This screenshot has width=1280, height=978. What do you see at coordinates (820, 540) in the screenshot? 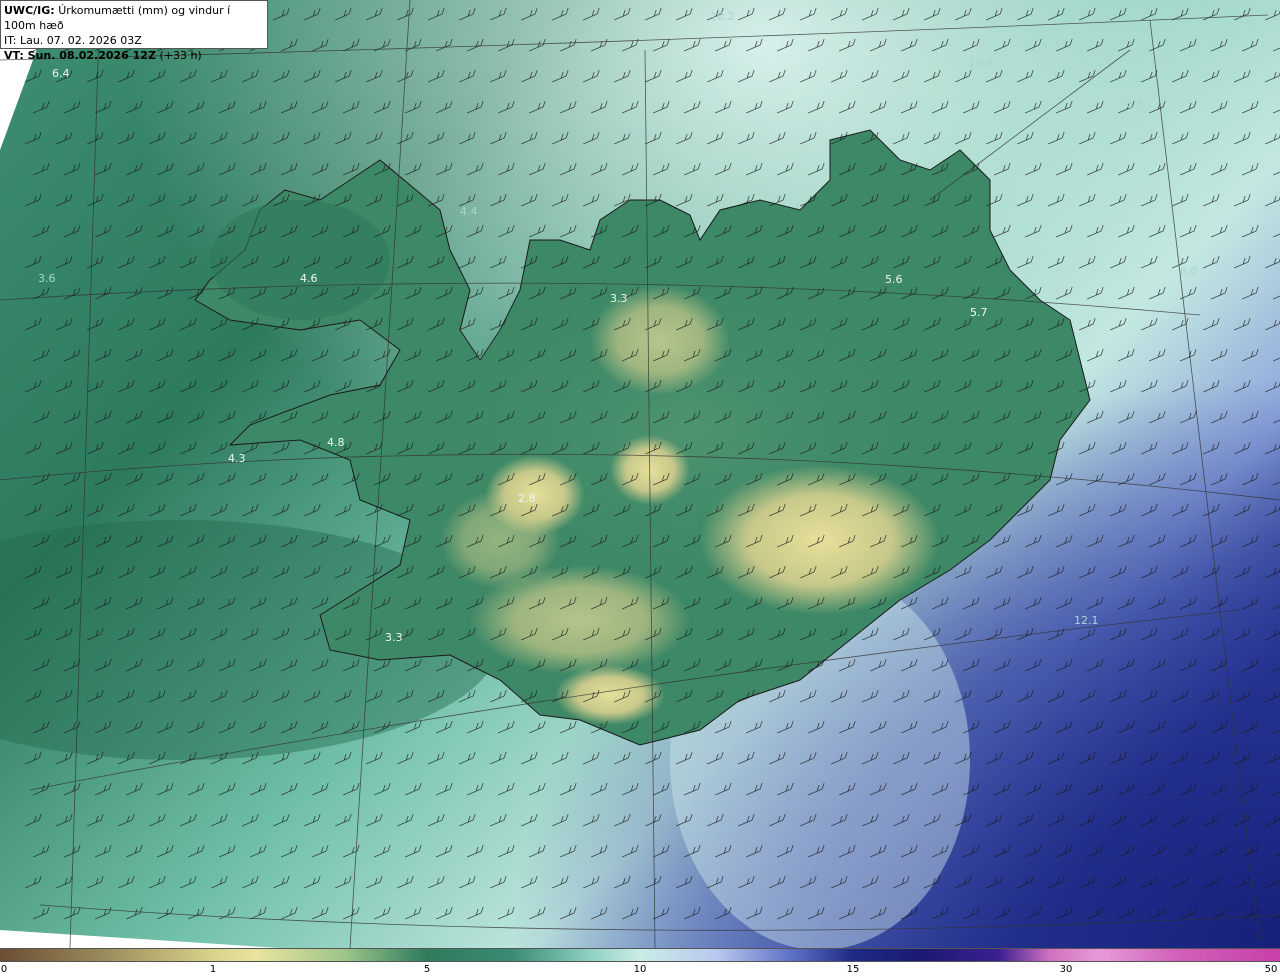
I see `glacier-vatnajokull` at bounding box center [820, 540].